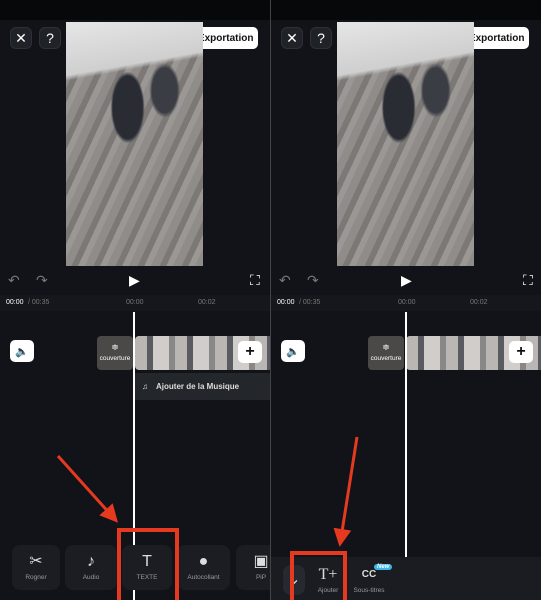 The width and height of the screenshot is (541, 600). Describe the element at coordinates (87, 488) in the screenshot. I see `arrow-to-texte` at that location.